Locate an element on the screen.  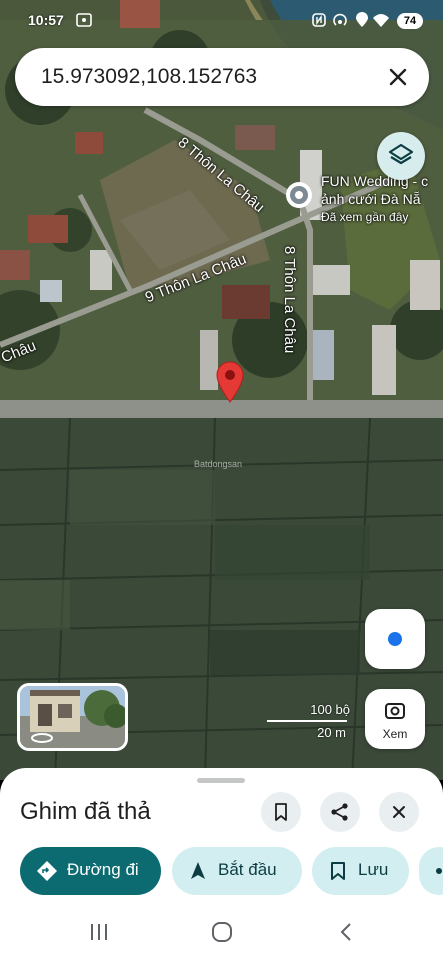
save-button: Lưu is located at coordinates (360, 871).